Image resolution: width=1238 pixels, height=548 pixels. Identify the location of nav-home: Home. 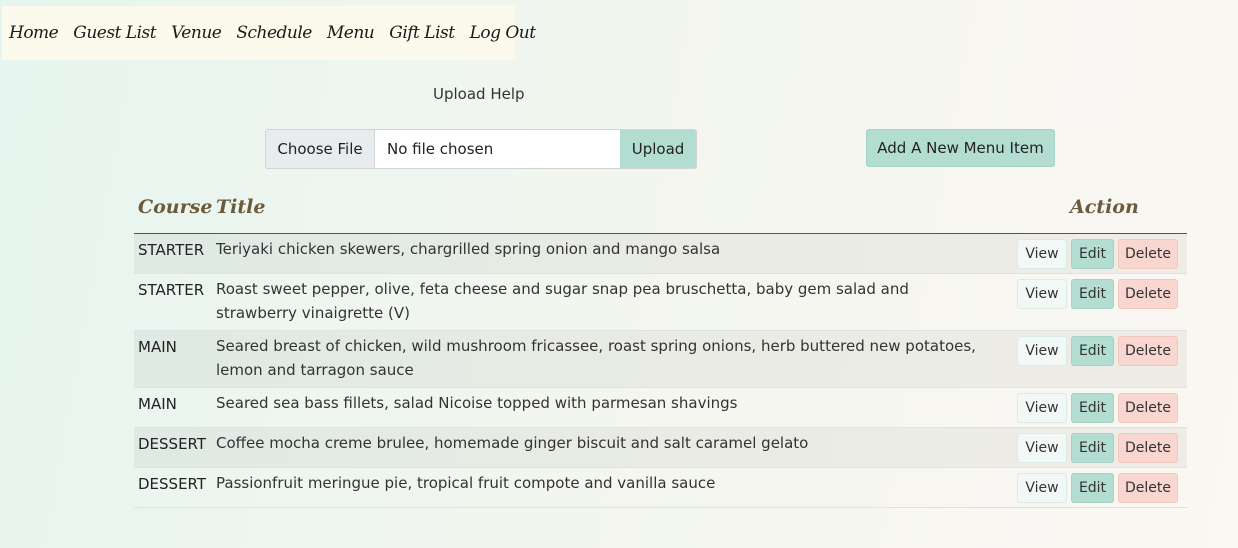
(34, 33).